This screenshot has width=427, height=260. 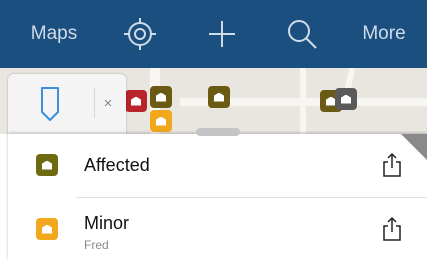 I want to click on more-label: More, so click(x=384, y=33).